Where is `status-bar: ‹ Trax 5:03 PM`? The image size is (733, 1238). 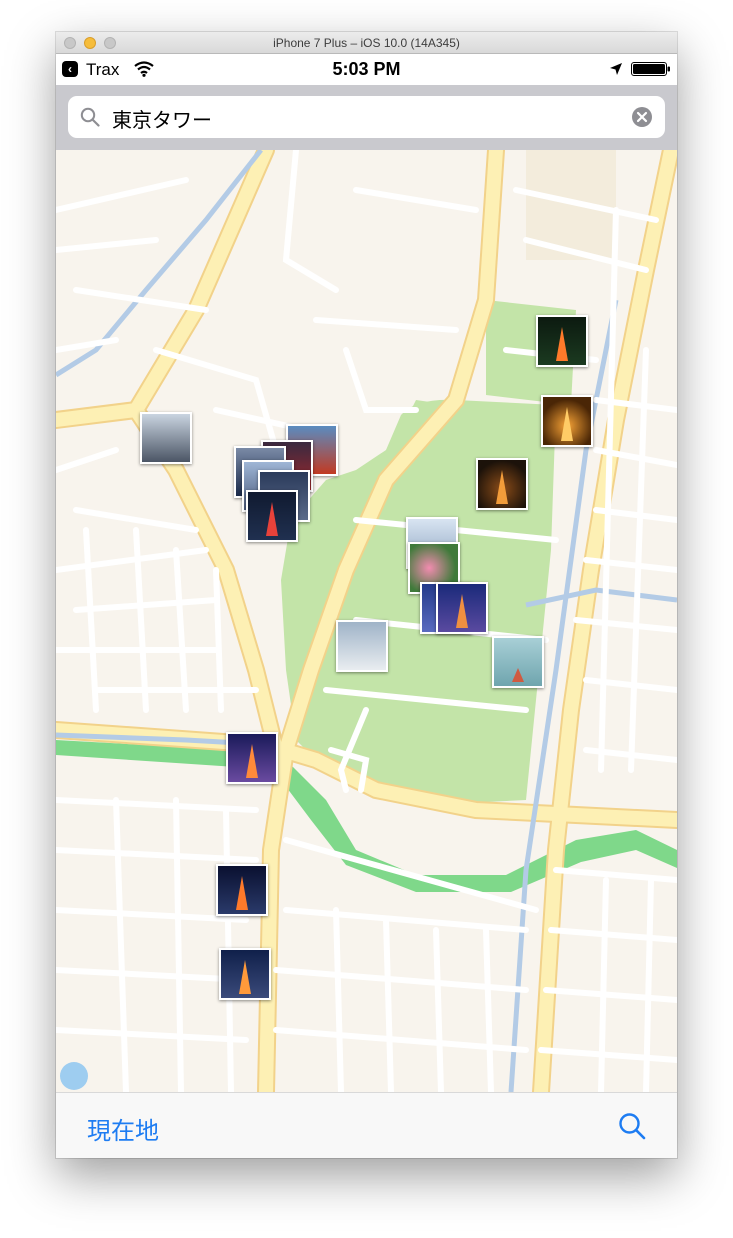 status-bar: ‹ Trax 5:03 PM is located at coordinates (366, 69).